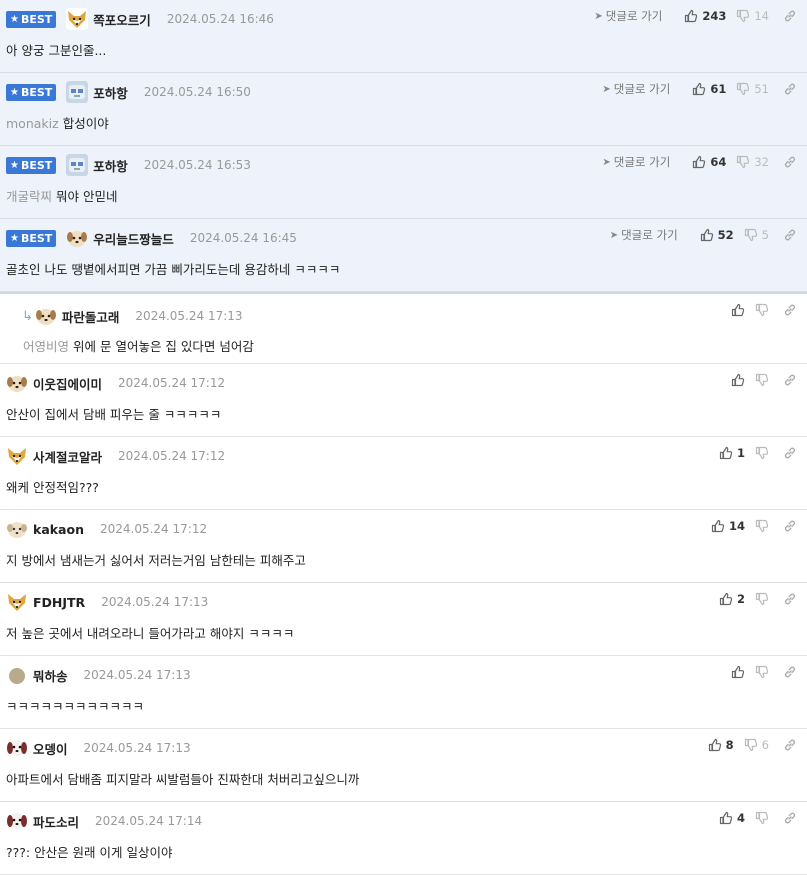  Describe the element at coordinates (752, 16) in the screenshot. I see `dislike-button: 14` at that location.